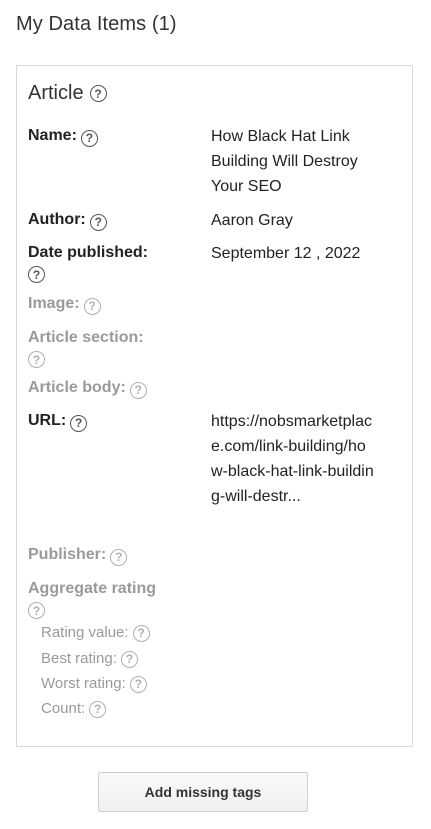  I want to click on field-label: Publisher:?, so click(78, 554).